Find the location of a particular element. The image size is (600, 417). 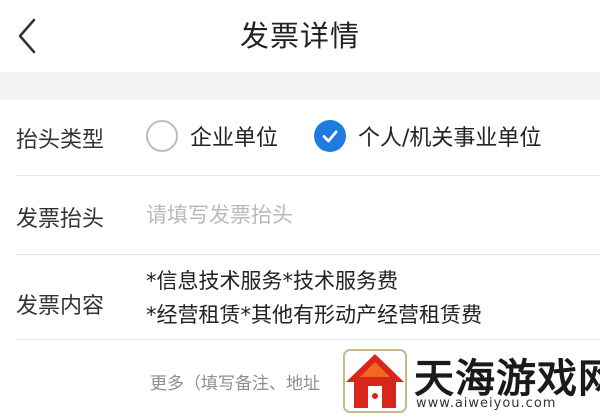

radio-option-company: 企业单位 is located at coordinates (212, 136).